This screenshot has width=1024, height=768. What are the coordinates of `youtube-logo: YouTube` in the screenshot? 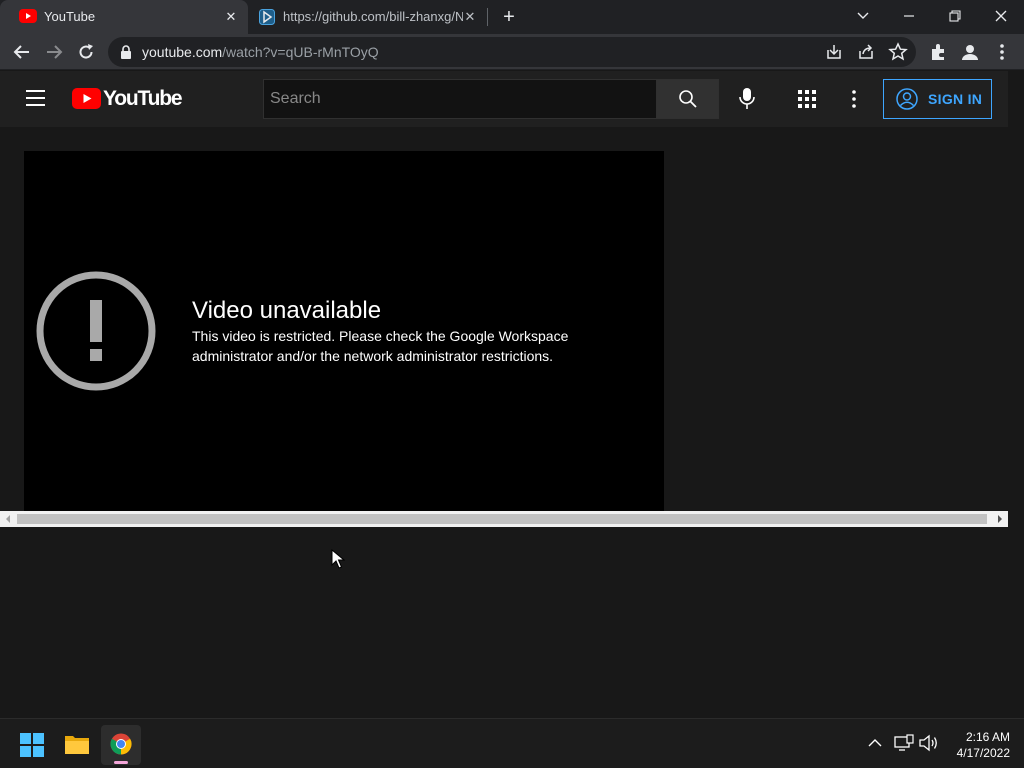 It's located at (127, 98).